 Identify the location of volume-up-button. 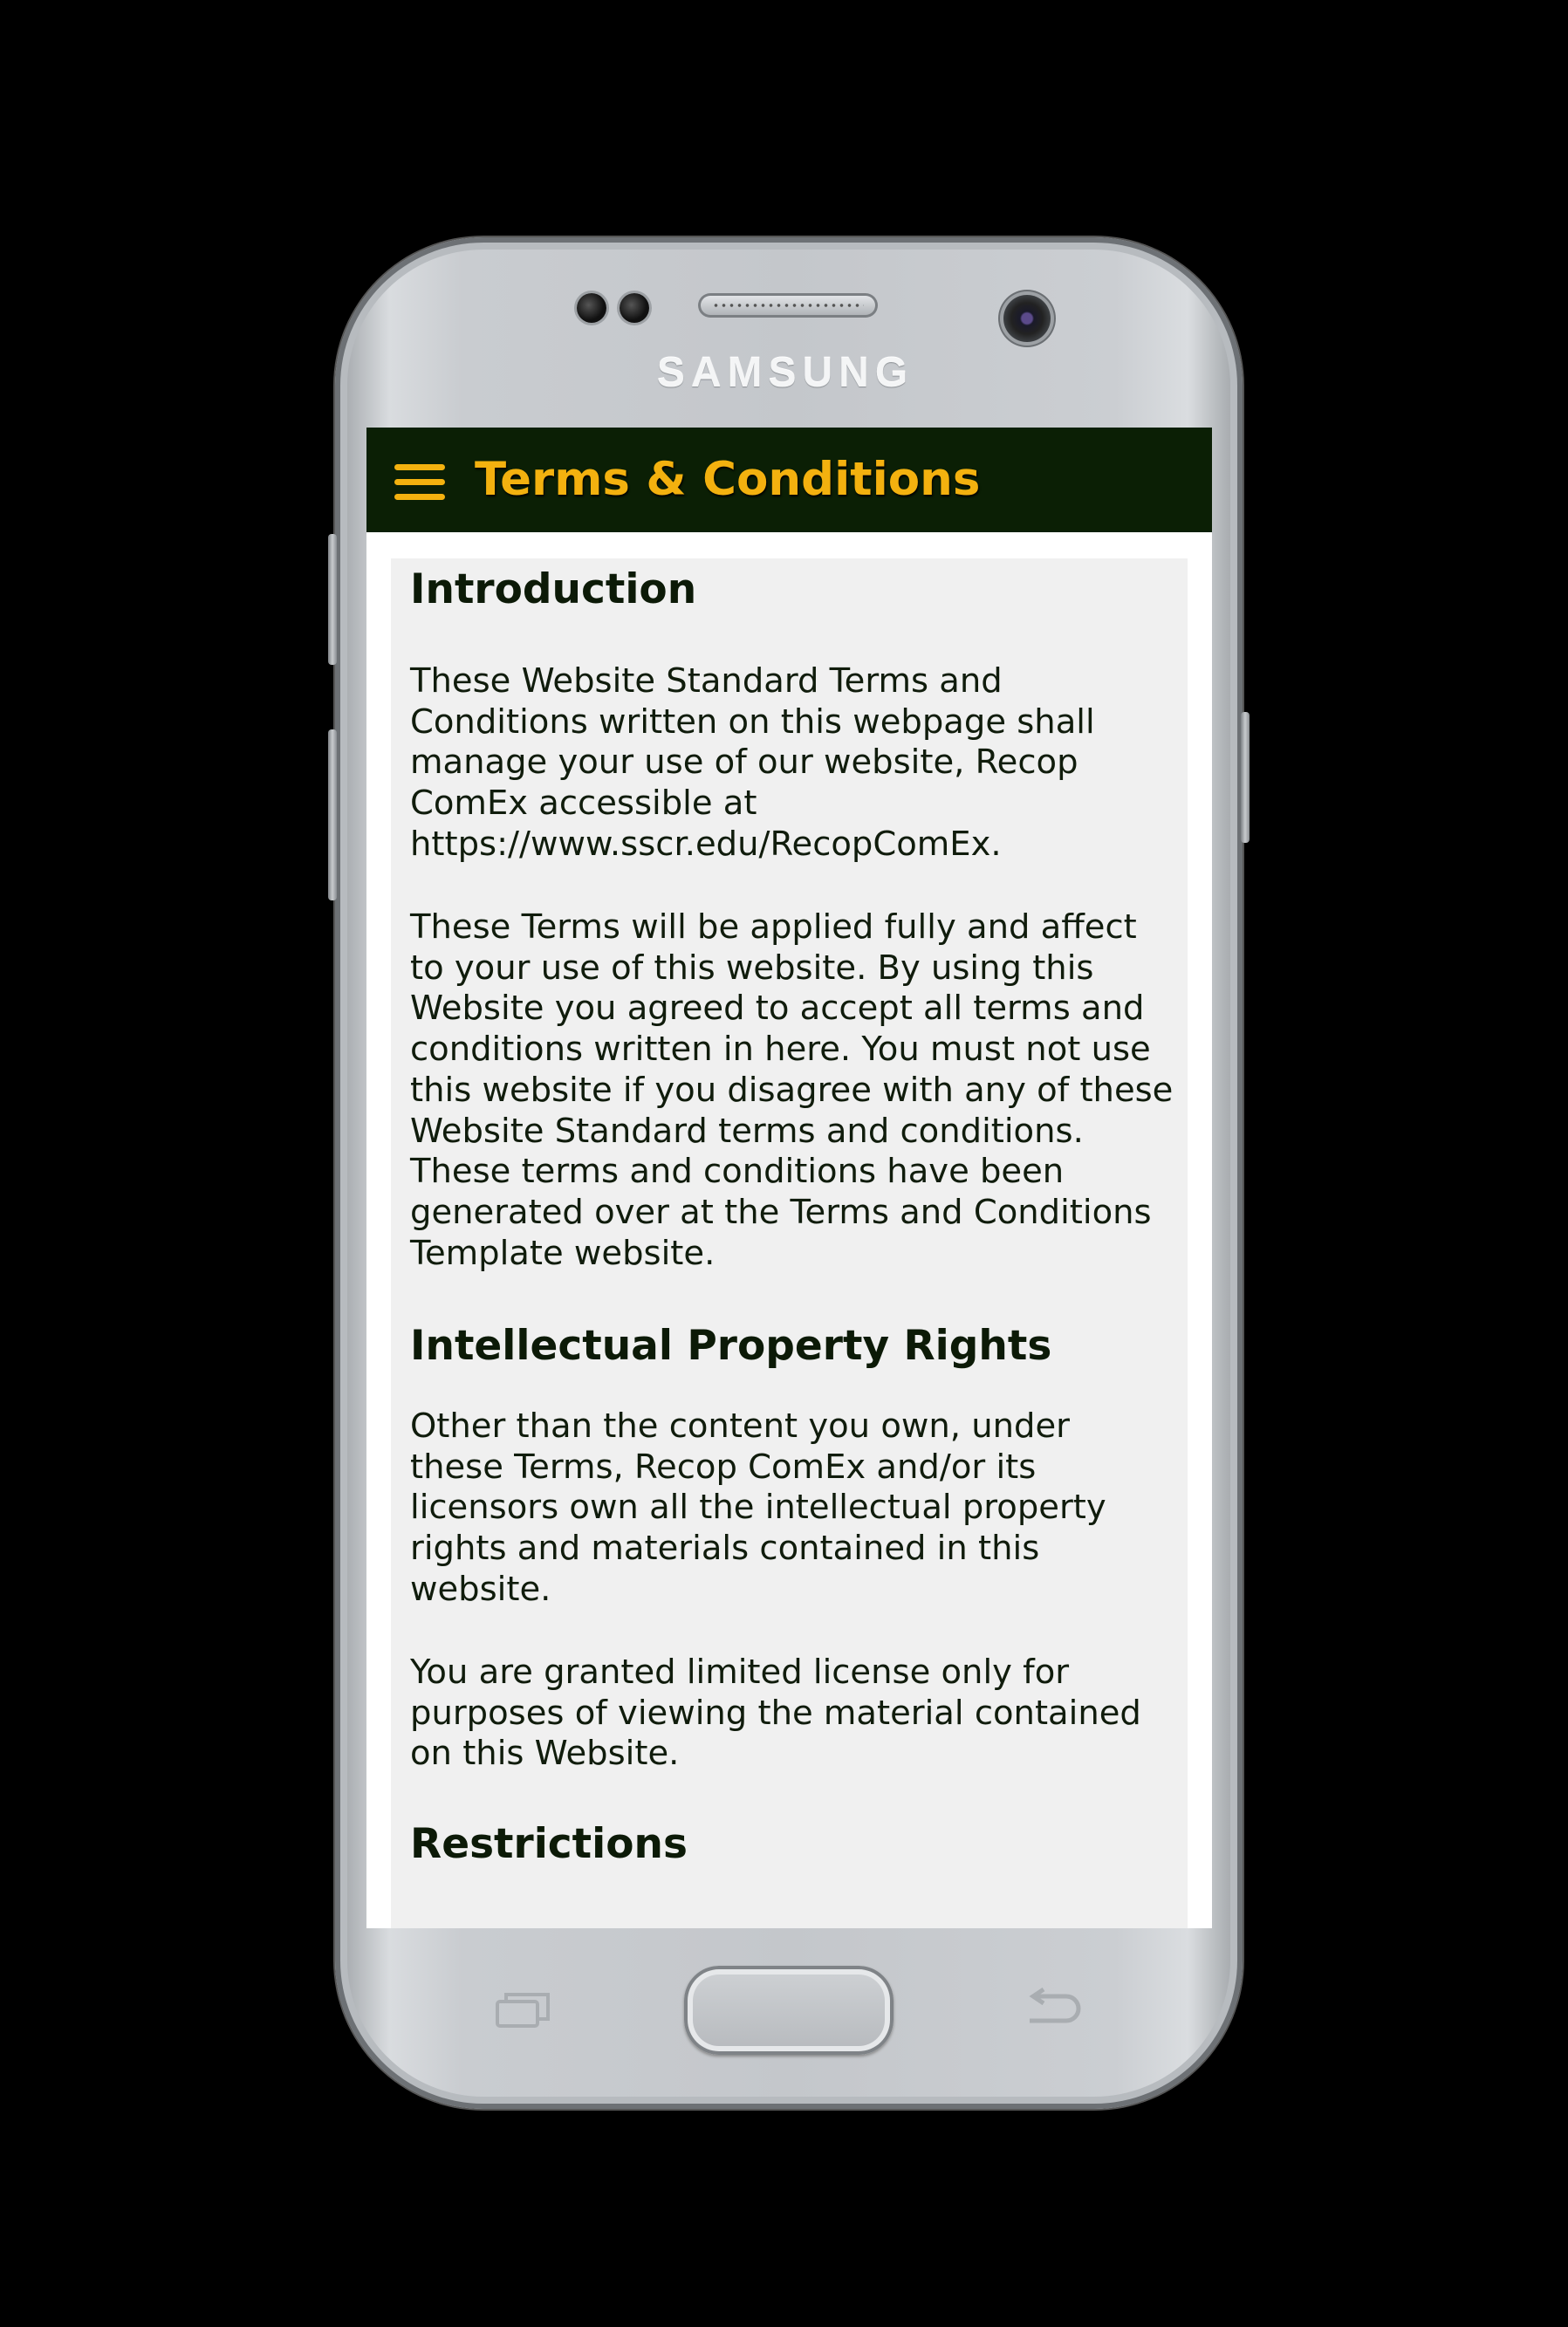
(332, 600).